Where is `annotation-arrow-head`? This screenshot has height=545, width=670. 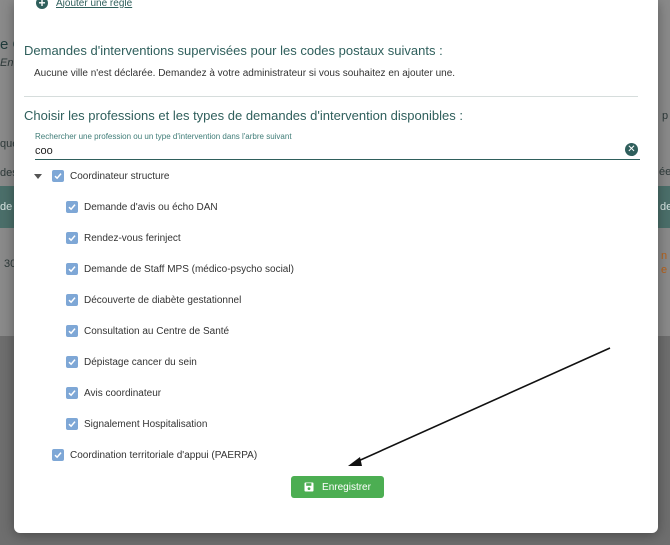
annotation-arrow-head is located at coordinates (355, 461).